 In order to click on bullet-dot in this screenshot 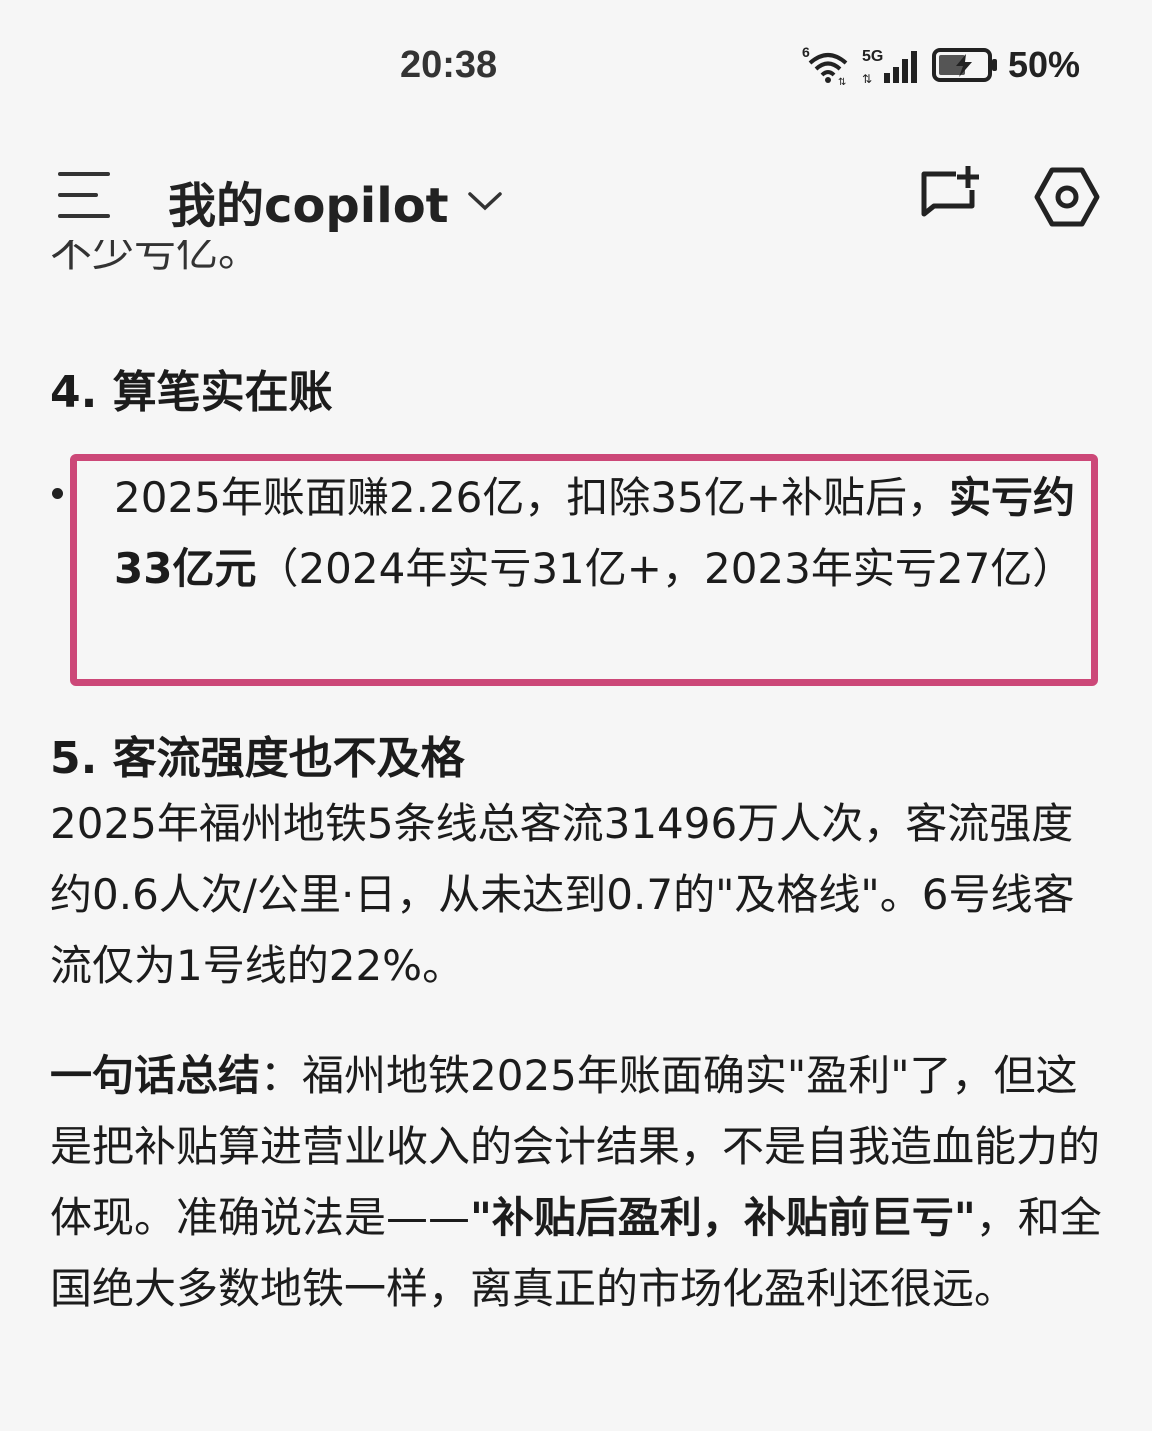, I will do `click(57, 493)`.